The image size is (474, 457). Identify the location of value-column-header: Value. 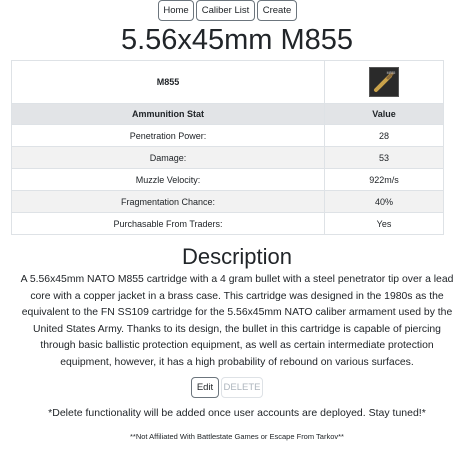
(384, 114).